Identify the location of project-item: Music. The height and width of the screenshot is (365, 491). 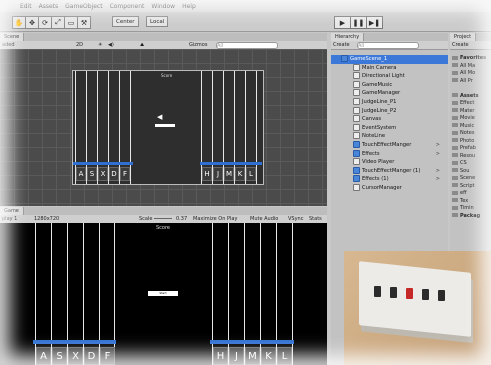
(471, 127).